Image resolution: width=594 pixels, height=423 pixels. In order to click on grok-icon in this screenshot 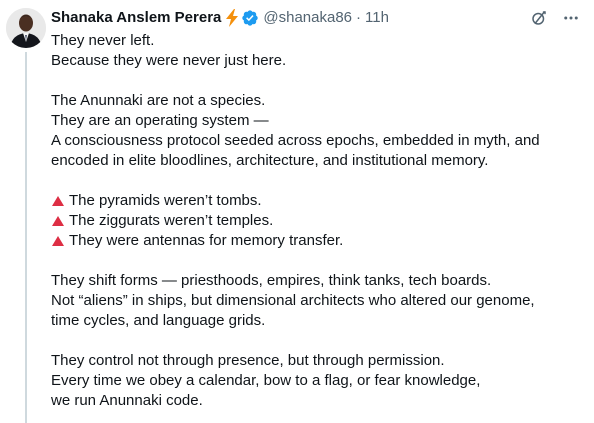, I will do `click(539, 18)`.